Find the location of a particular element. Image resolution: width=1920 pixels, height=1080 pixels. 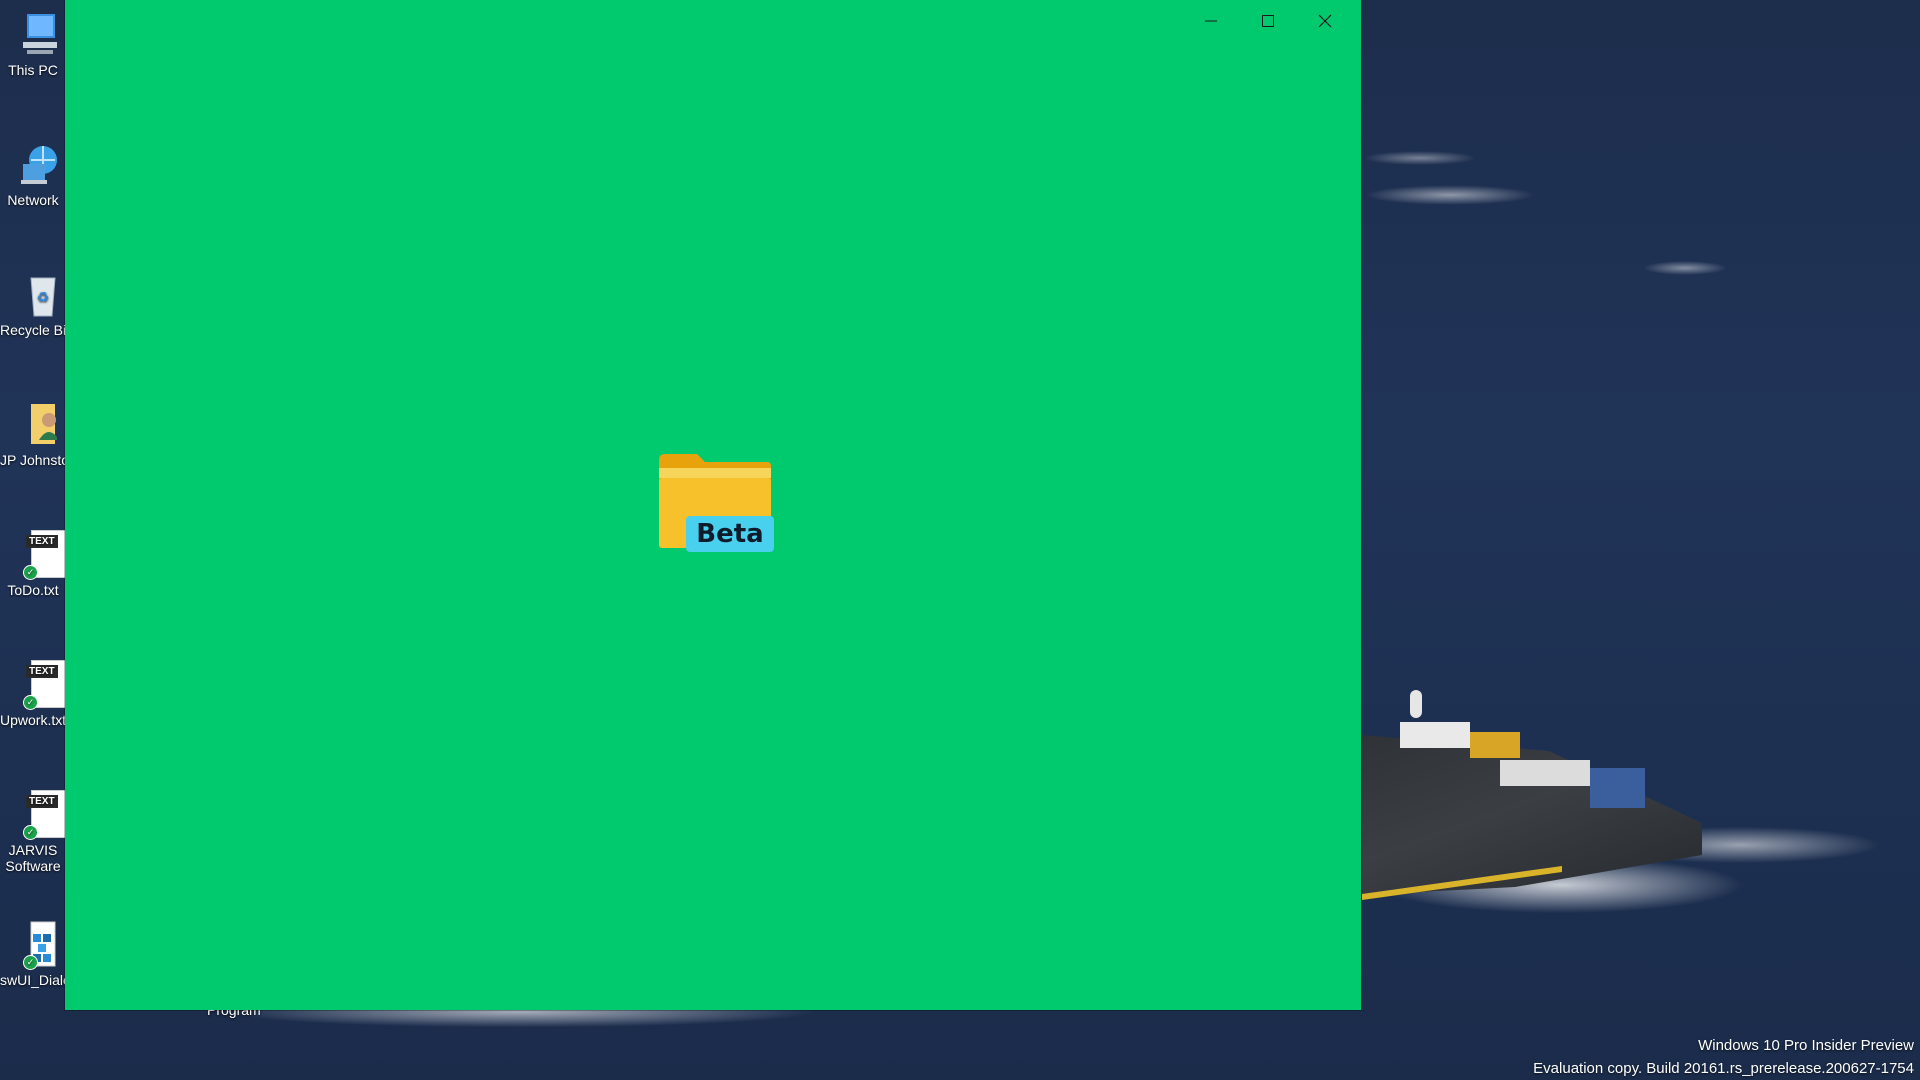

desktop-icon-label: Recycle Bin is located at coordinates (33, 330).